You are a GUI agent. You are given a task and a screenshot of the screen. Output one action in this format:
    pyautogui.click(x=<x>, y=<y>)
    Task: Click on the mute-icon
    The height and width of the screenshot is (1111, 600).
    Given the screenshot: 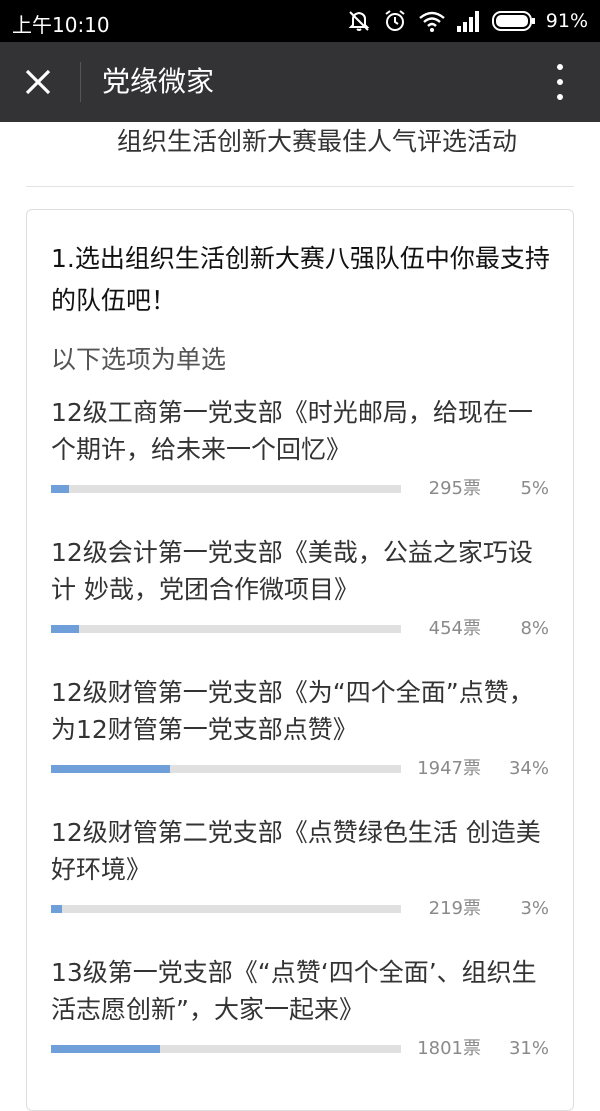 What is the action you would take?
    pyautogui.click(x=359, y=21)
    